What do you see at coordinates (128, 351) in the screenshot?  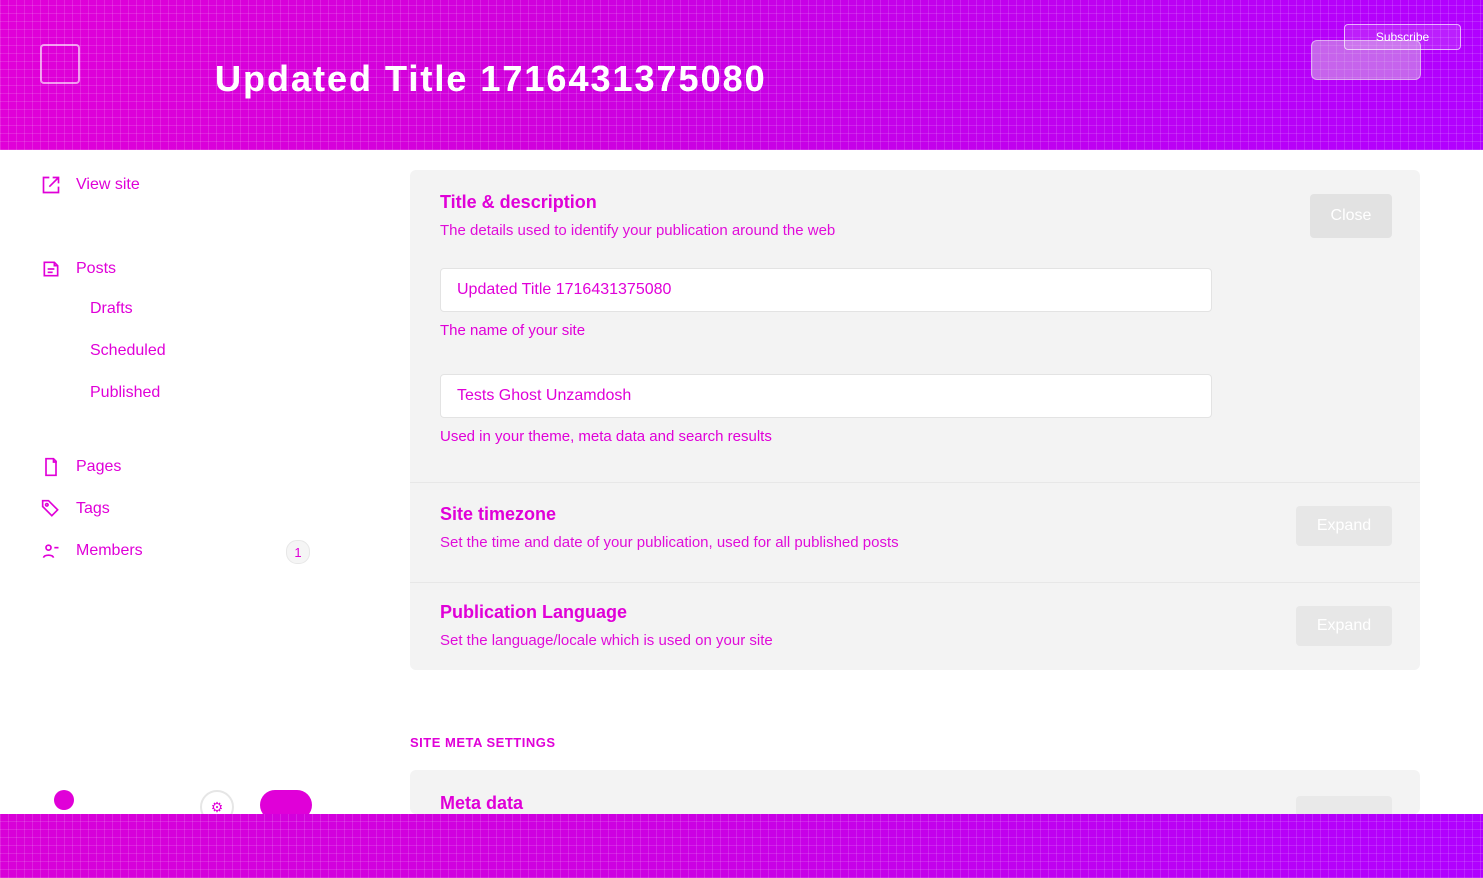 I see `sidebar-subitem-scheduled: Scheduled` at bounding box center [128, 351].